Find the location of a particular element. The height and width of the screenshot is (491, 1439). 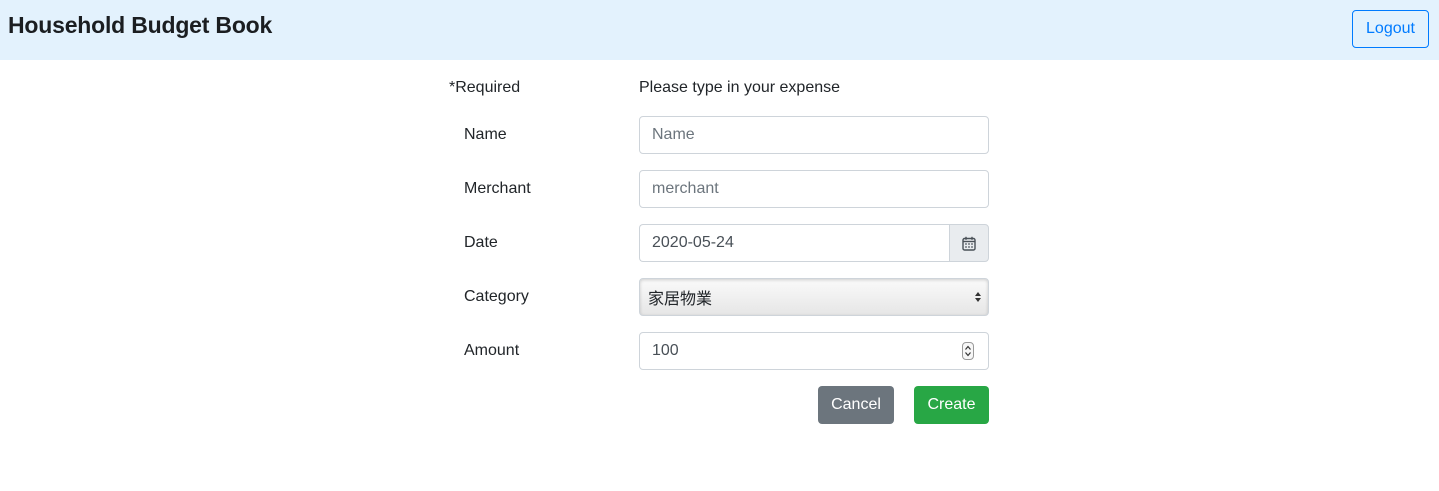

cancel-button: Cancel is located at coordinates (856, 405).